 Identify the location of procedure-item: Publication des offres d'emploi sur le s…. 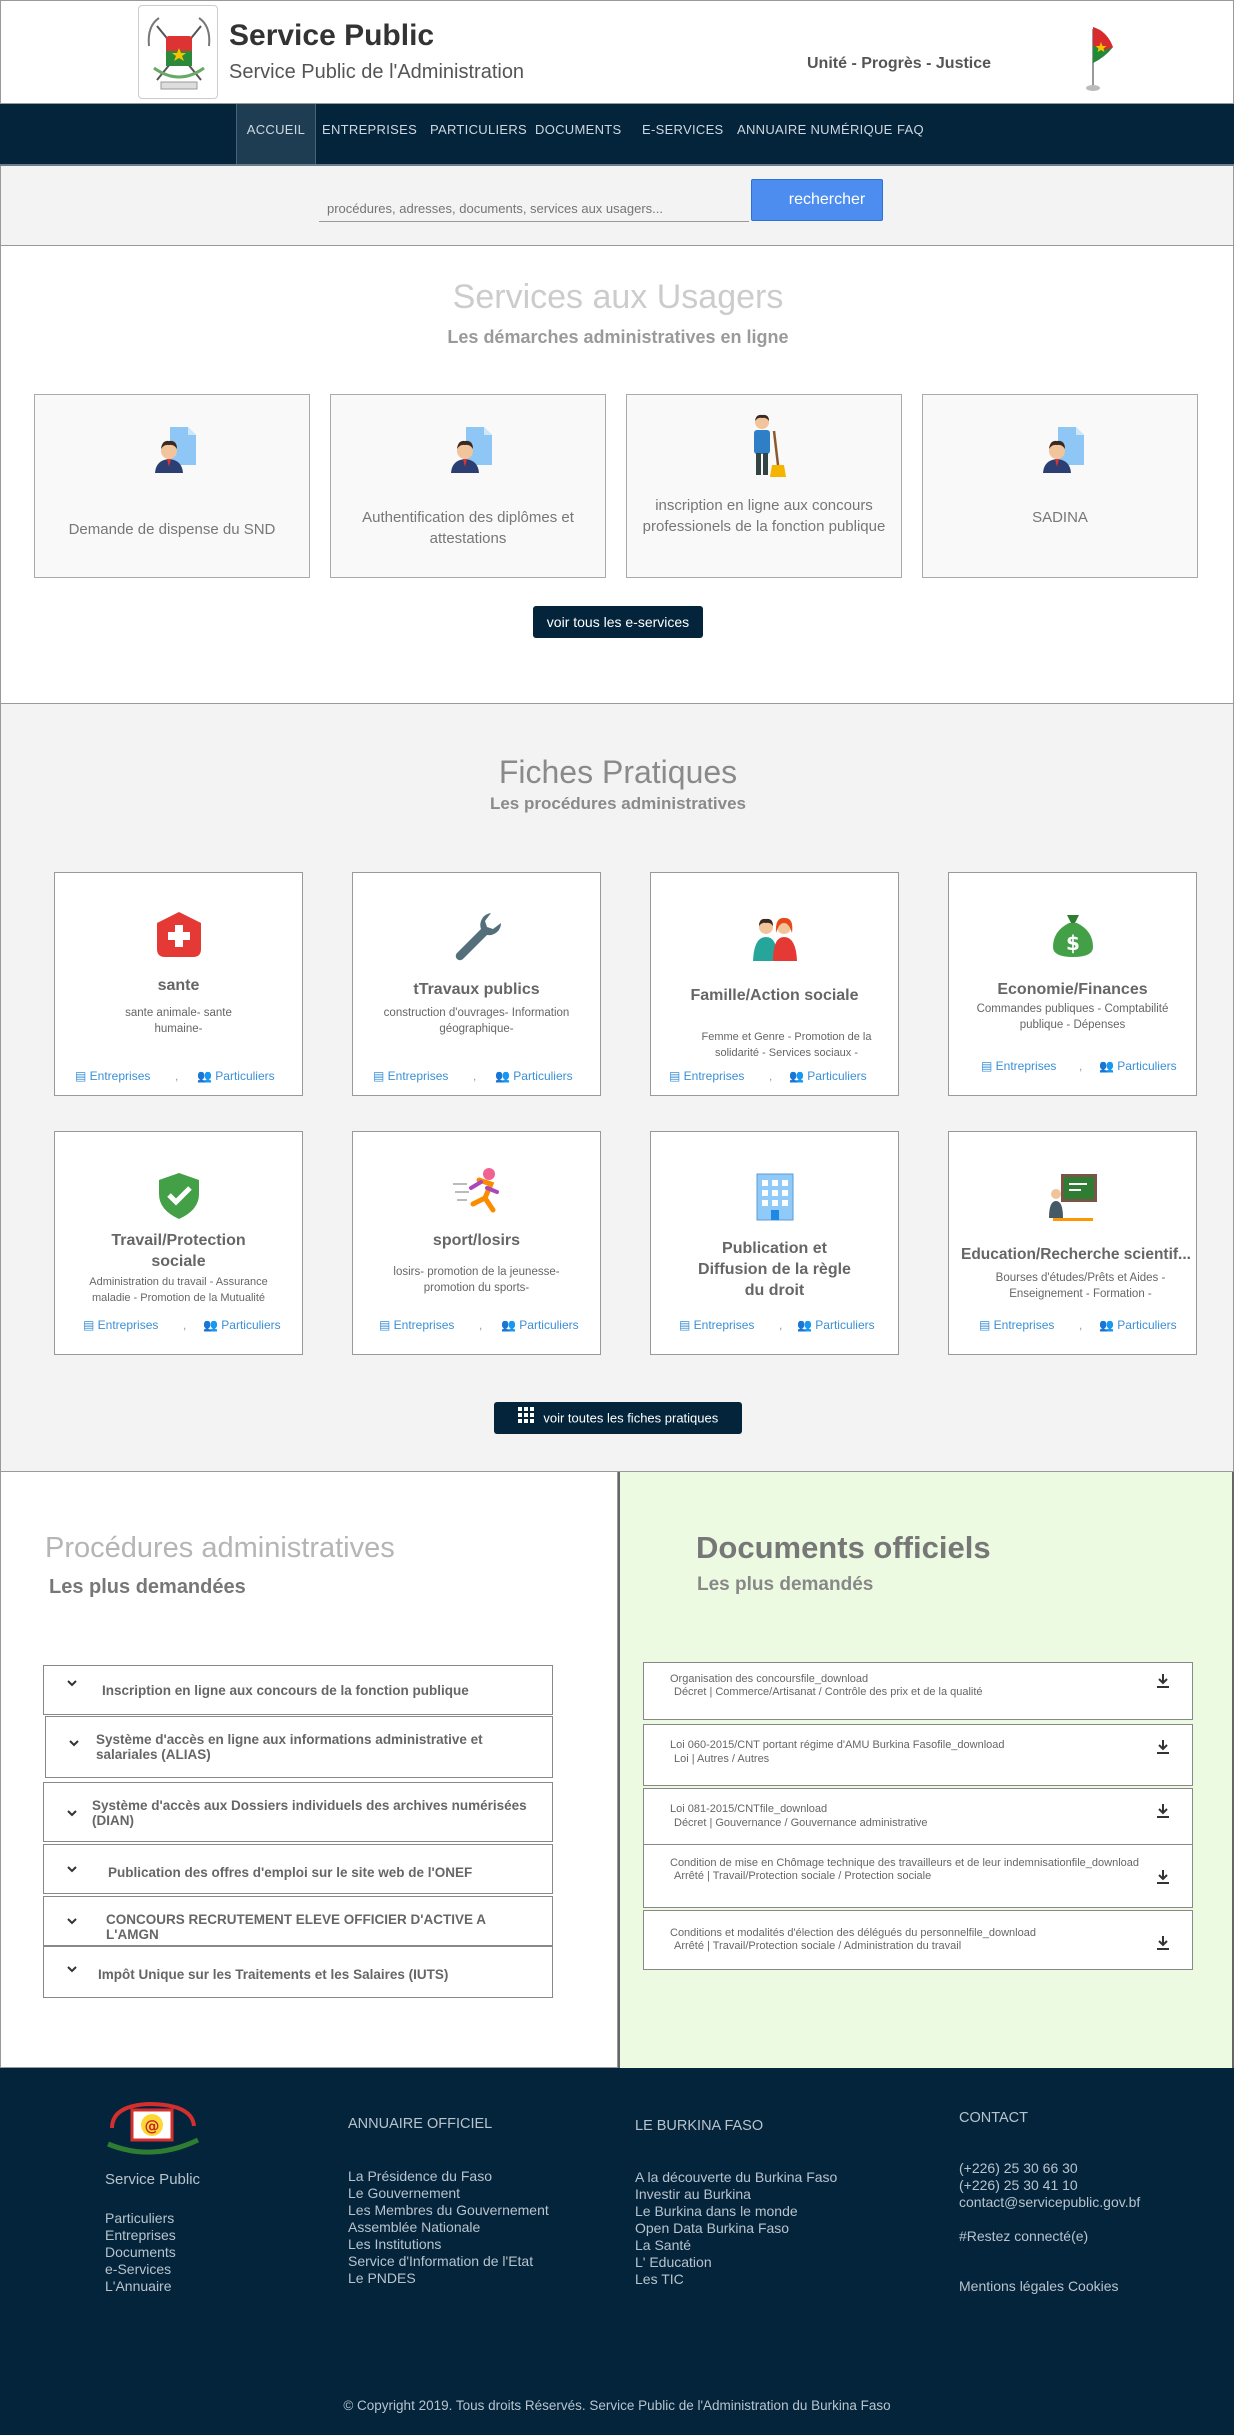
(298, 1869).